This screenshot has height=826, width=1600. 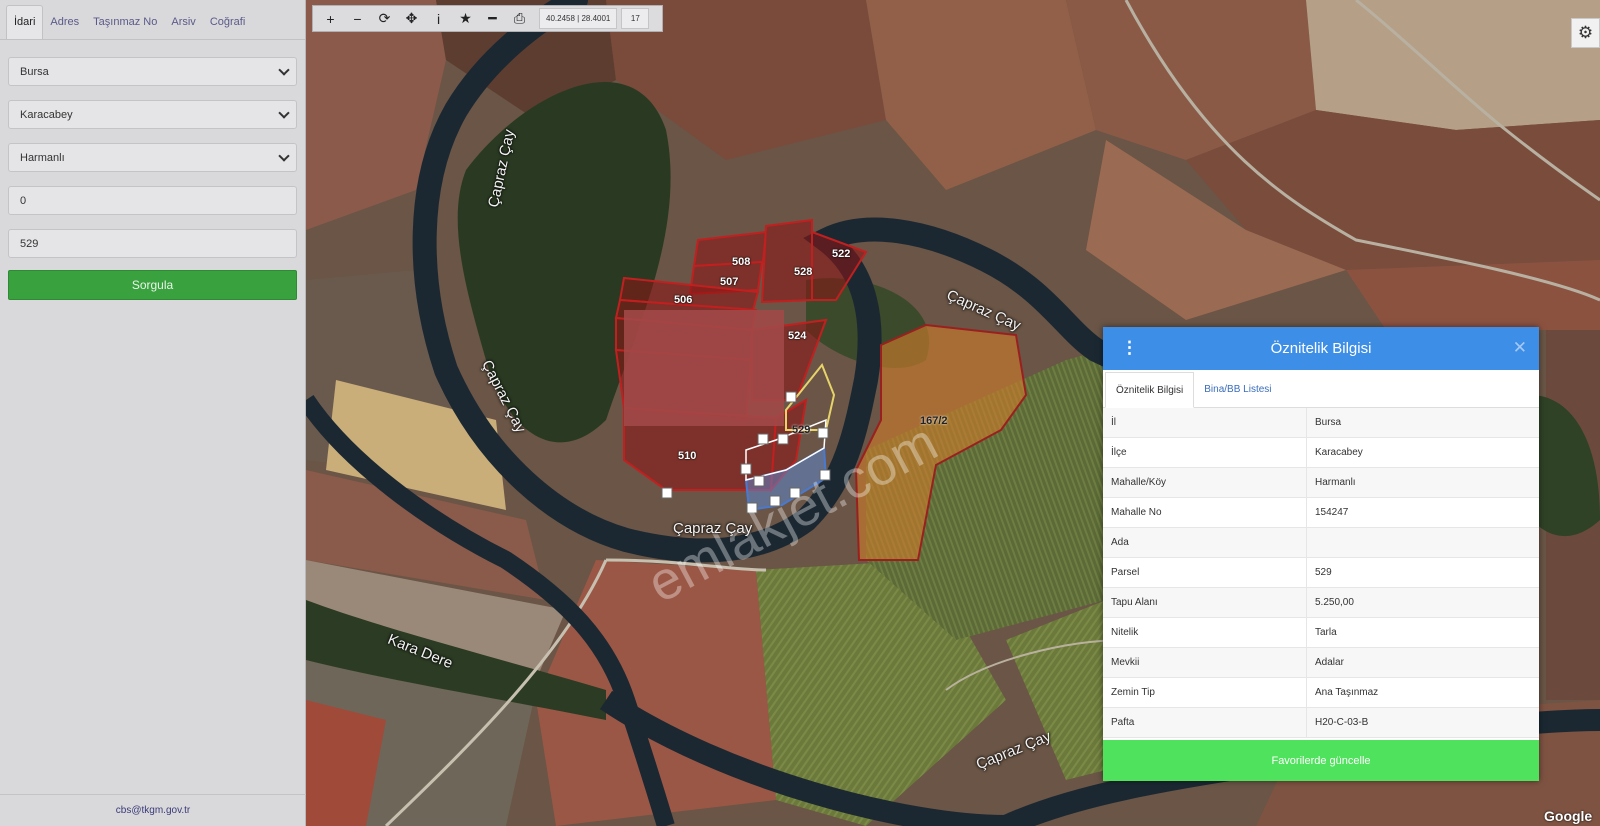 I want to click on table-row: Ada, so click(x=1321, y=543).